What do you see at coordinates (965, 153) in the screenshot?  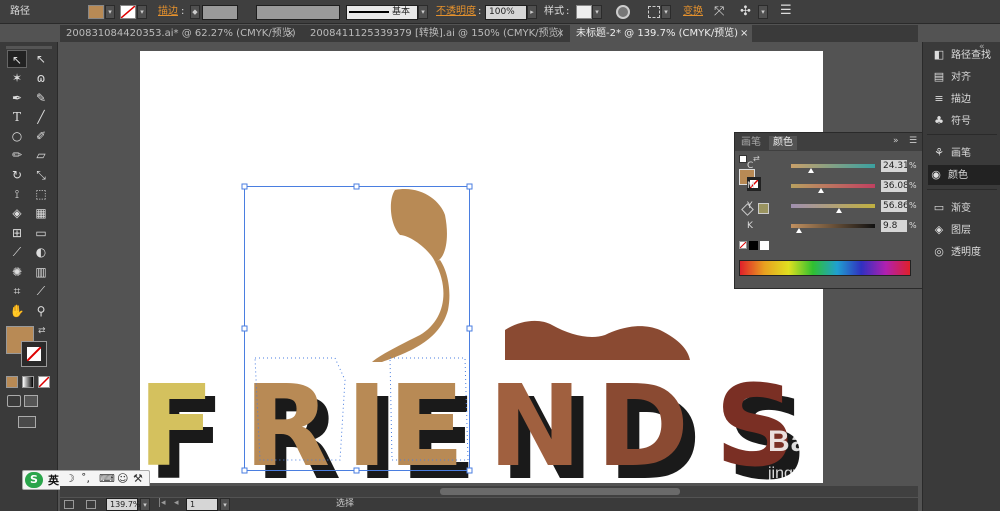 I see `dock-brushes: ⚘ 画笔` at bounding box center [965, 153].